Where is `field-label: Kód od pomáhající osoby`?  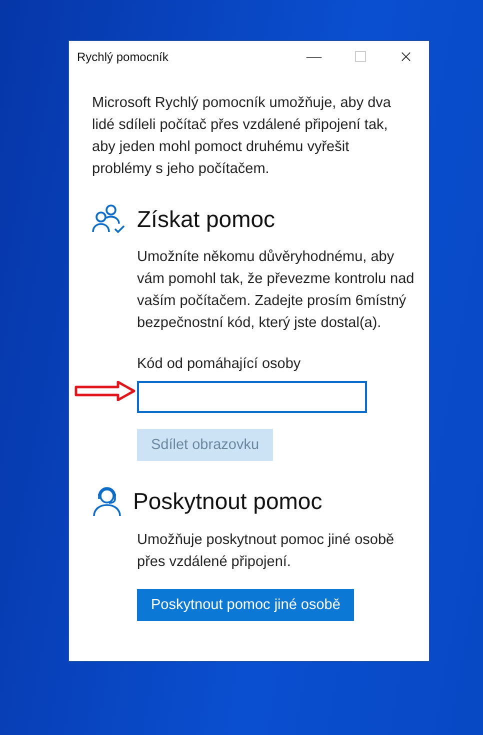 field-label: Kód od pomáhající osoby is located at coordinates (219, 364).